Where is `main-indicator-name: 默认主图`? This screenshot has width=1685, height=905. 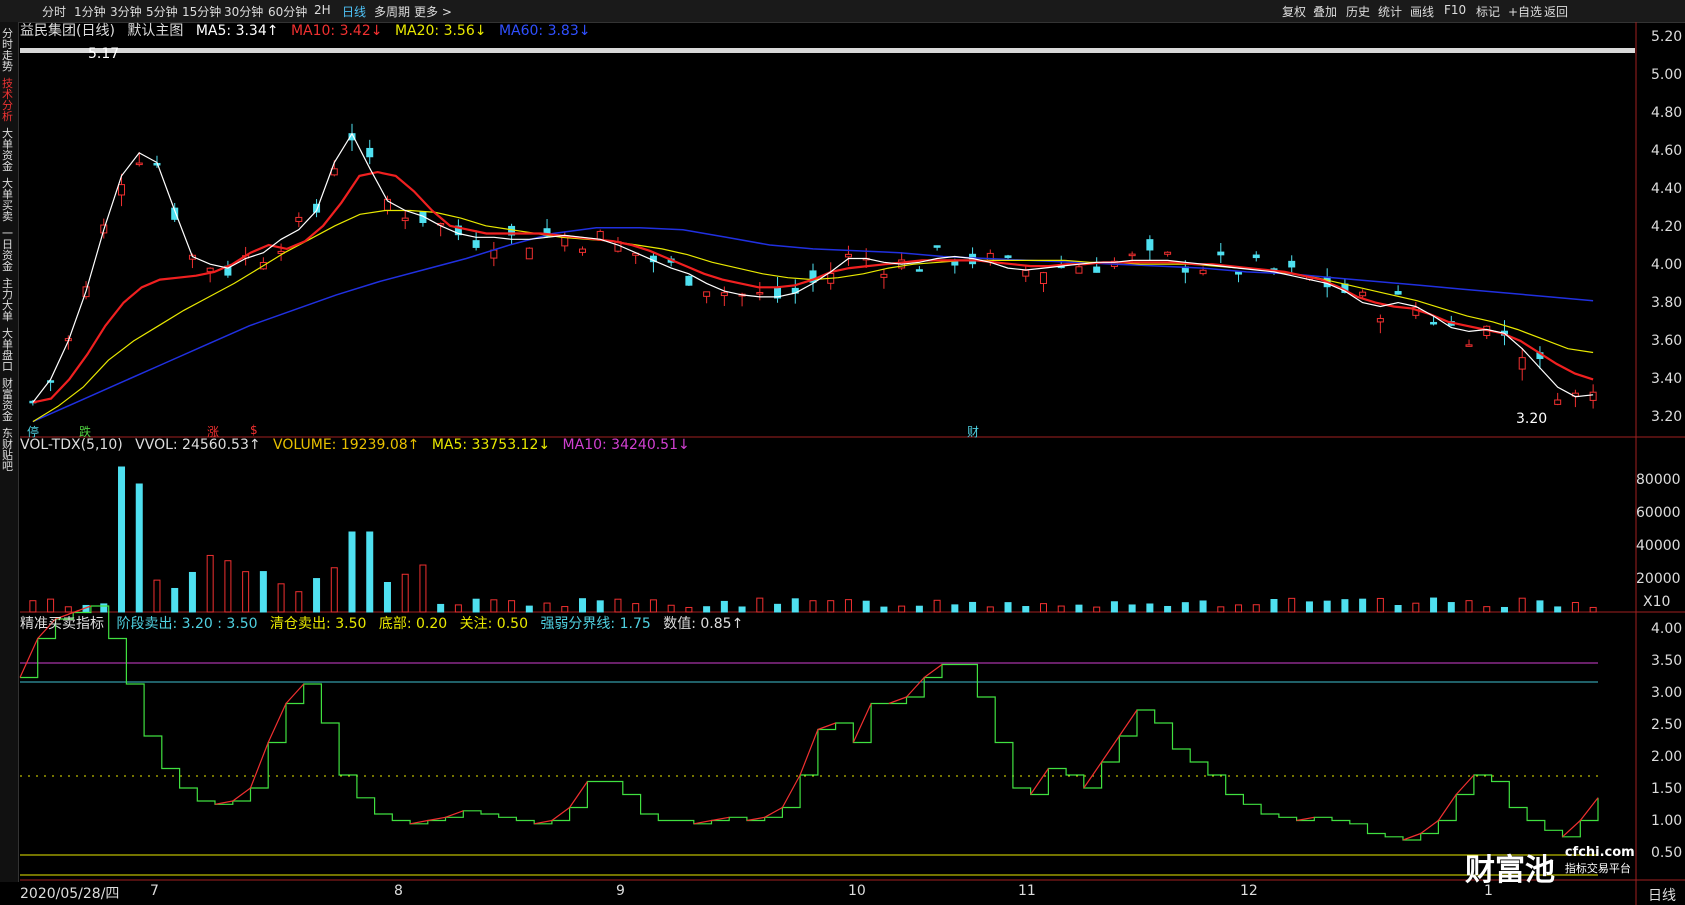
main-indicator-name: 默认主图 is located at coordinates (155, 31).